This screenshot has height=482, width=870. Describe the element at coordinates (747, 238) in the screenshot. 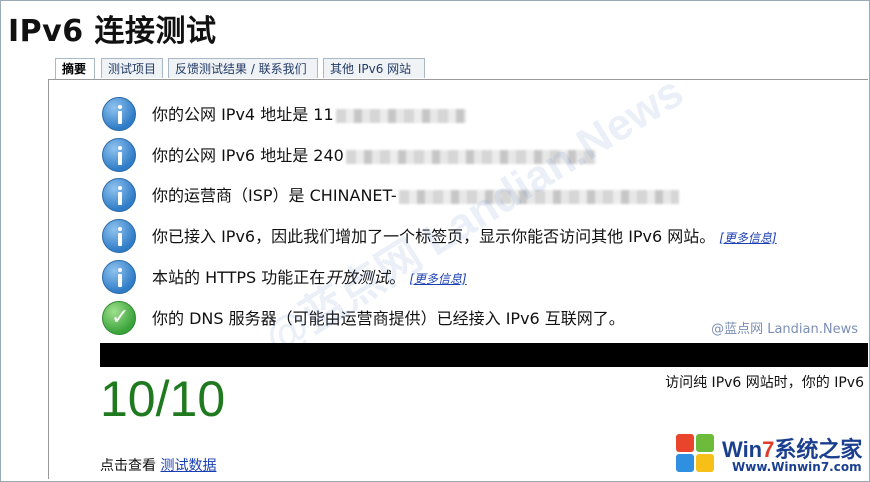

I see `more-info-link: [更多信息]` at that location.